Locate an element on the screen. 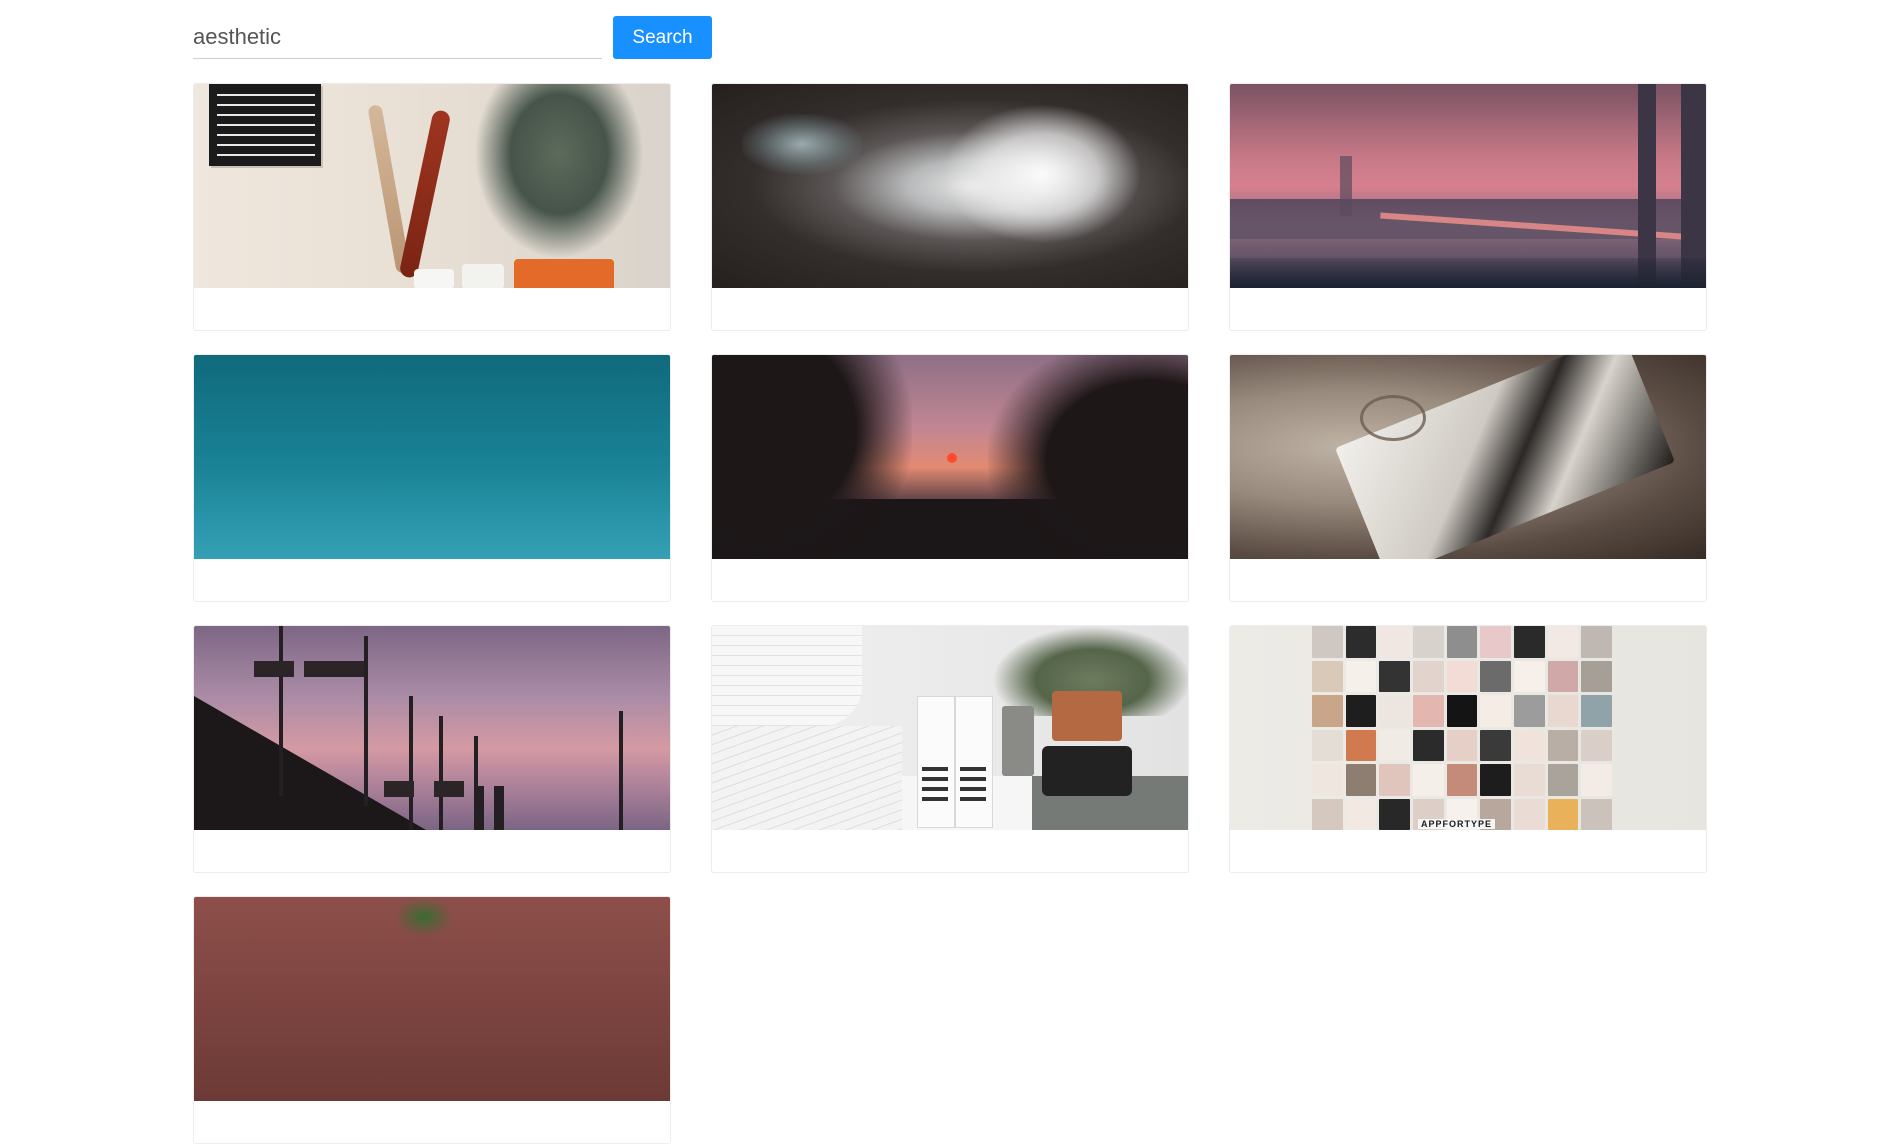 This screenshot has height=1144, width=1897. image-thumbnail: APPFORTYPE is located at coordinates (1468, 728).